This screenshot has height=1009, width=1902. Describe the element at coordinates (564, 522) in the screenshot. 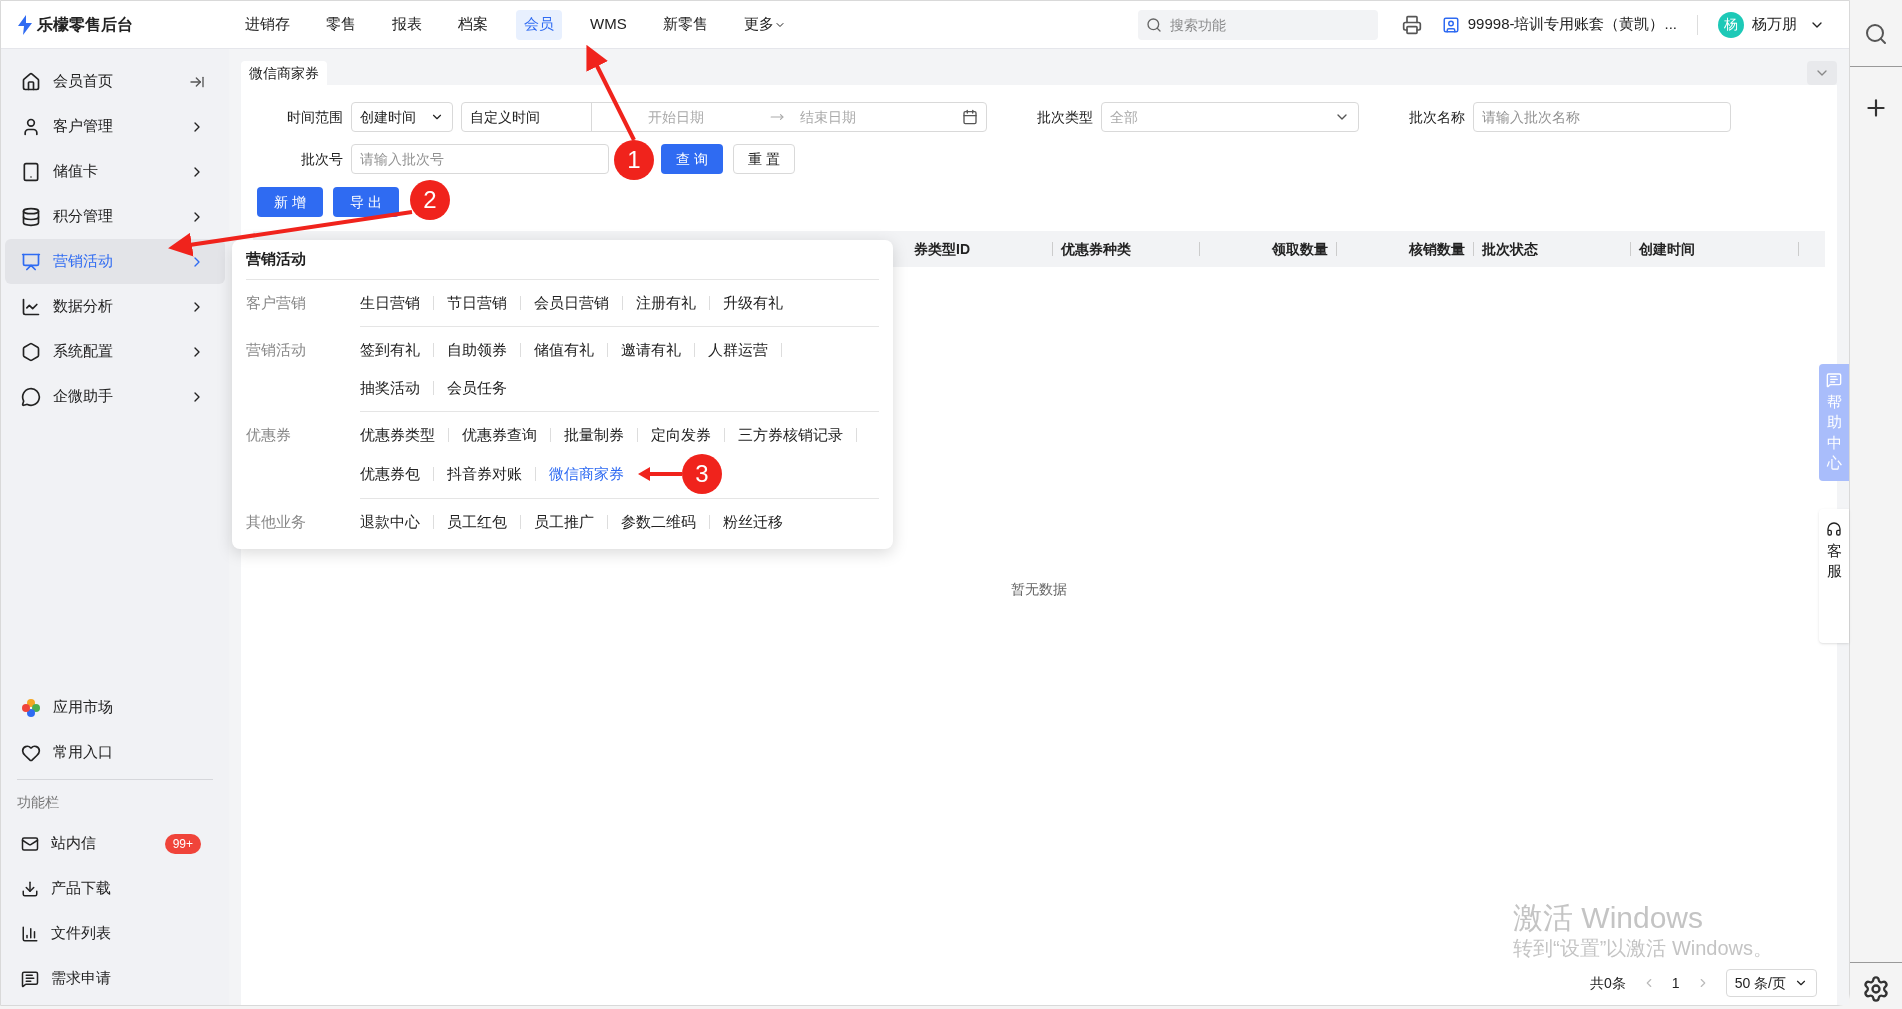

I see `menu-item: 员工推广` at that location.